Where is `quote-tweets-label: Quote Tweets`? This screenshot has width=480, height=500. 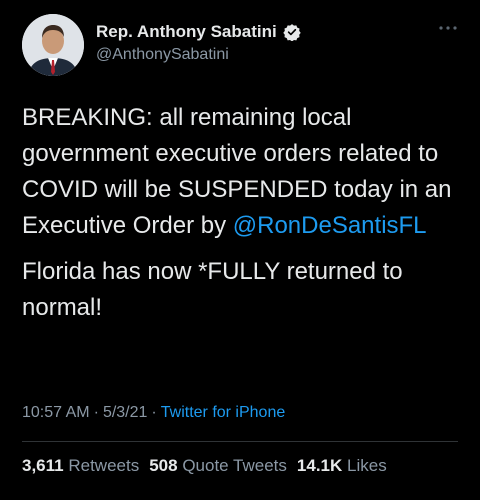
quote-tweets-label: Quote Tweets is located at coordinates (234, 465).